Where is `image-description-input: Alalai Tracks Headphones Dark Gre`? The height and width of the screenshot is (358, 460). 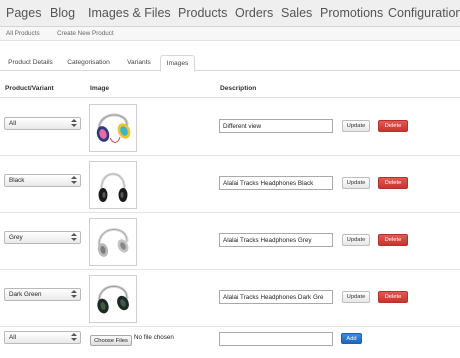 image-description-input: Alalai Tracks Headphones Dark Gre is located at coordinates (276, 297).